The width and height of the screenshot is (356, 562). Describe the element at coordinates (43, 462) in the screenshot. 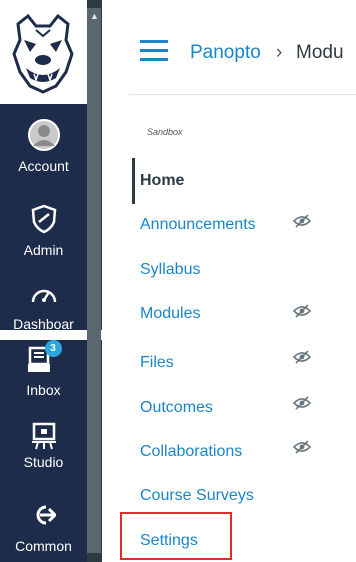

I see `nav-studio-label: Studio` at that location.